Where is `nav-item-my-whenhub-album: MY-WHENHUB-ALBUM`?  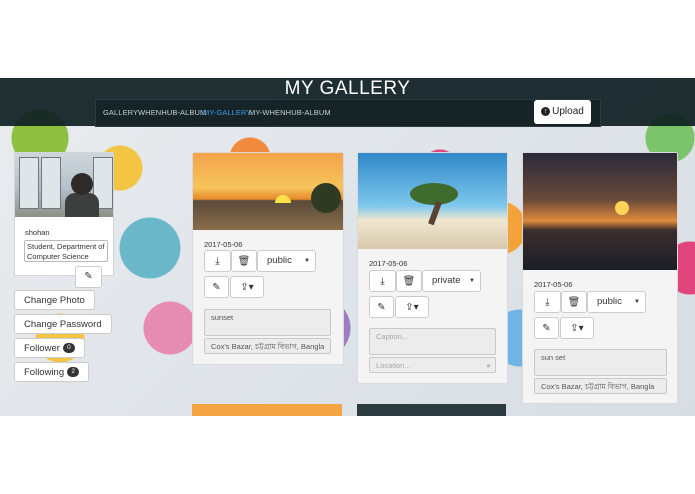
nav-item-my-whenhub-album: MY-WHENHUB-ALBUM is located at coordinates (290, 112).